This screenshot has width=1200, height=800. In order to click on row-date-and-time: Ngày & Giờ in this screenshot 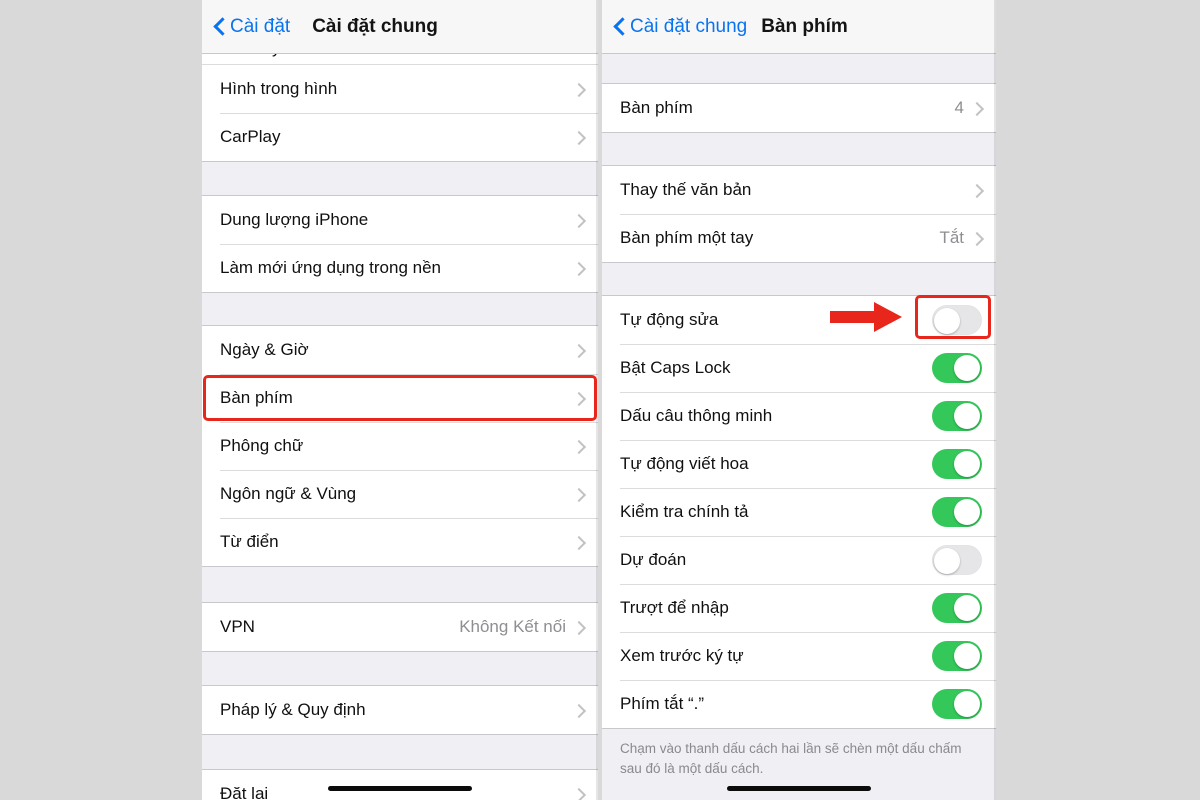, I will do `click(400, 350)`.